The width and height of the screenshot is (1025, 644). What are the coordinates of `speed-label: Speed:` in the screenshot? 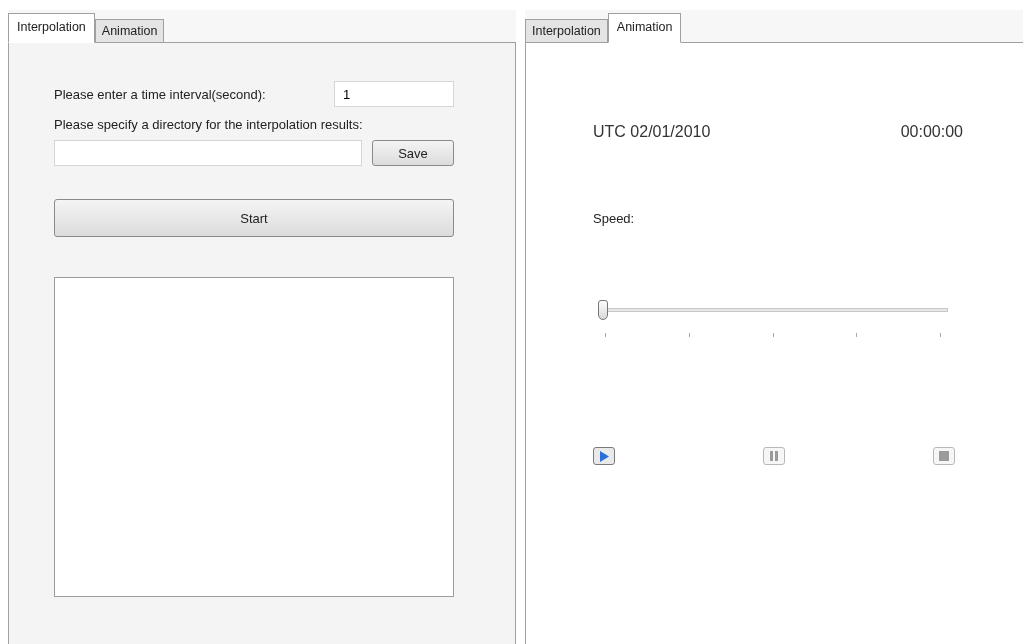 It's located at (614, 218).